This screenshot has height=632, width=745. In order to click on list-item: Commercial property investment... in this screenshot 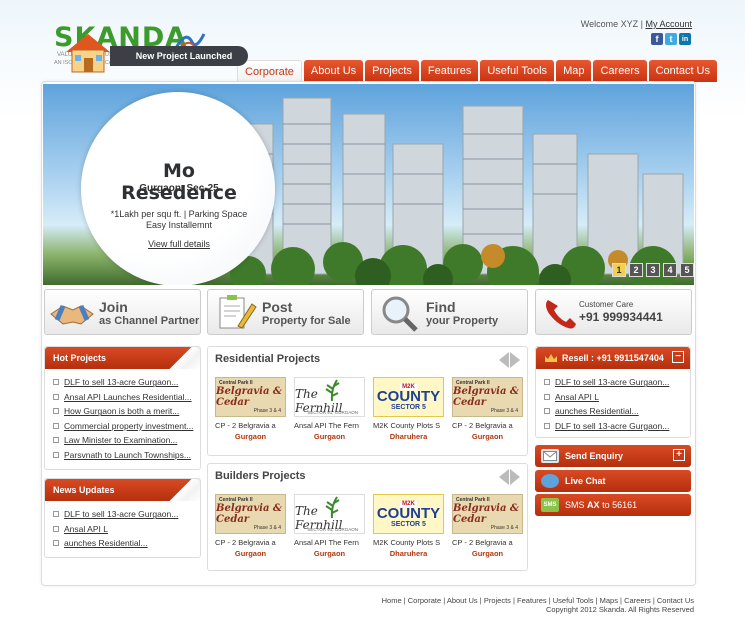, I will do `click(126, 426)`.